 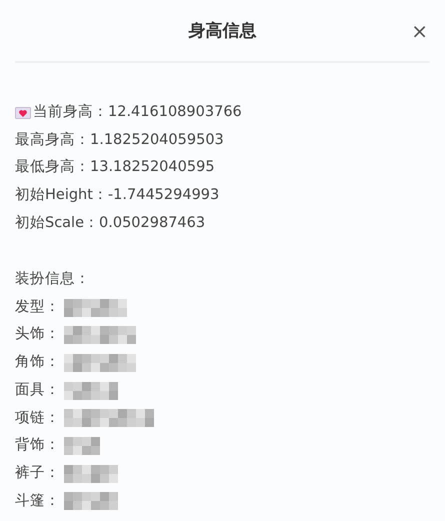 What do you see at coordinates (37, 473) in the screenshot?
I see `outfit-label: 裤子：` at bounding box center [37, 473].